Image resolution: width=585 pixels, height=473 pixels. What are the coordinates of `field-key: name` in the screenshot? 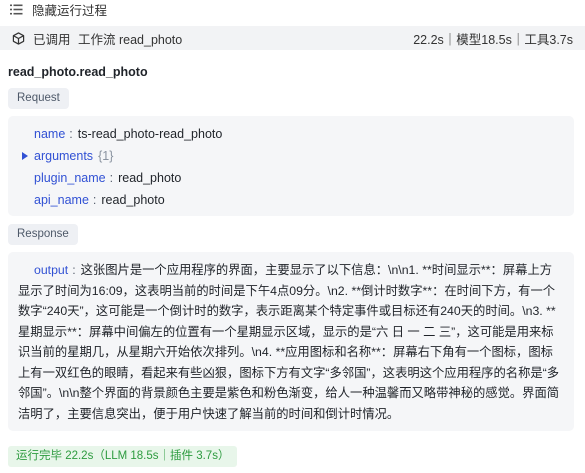 It's located at (50, 134).